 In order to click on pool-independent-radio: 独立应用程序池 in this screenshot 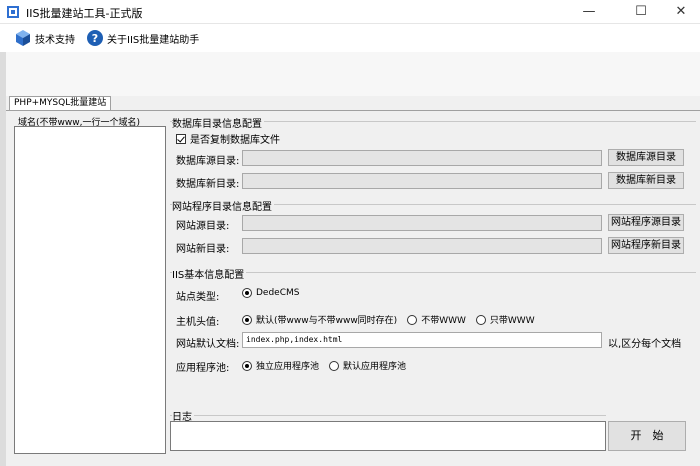, I will do `click(280, 365)`.